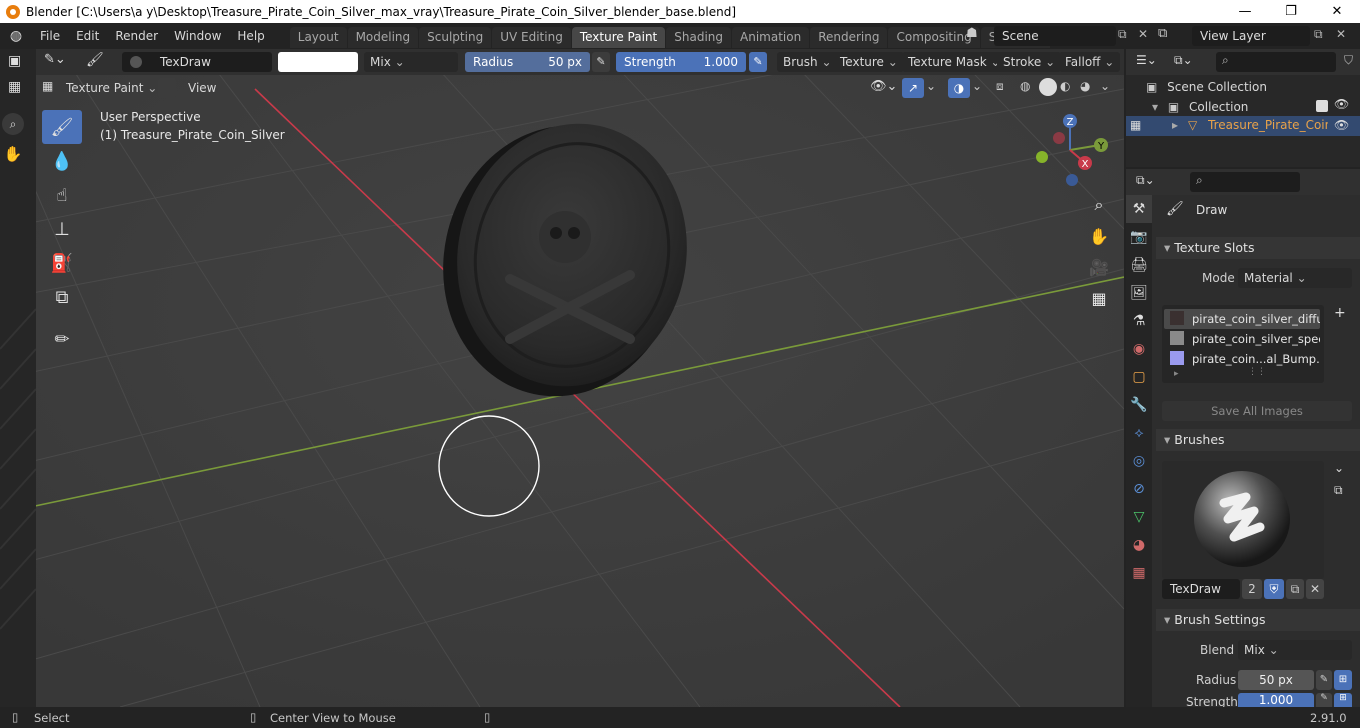 The height and width of the screenshot is (728, 1360). What do you see at coordinates (50, 36) in the screenshot?
I see `menu-file: File` at bounding box center [50, 36].